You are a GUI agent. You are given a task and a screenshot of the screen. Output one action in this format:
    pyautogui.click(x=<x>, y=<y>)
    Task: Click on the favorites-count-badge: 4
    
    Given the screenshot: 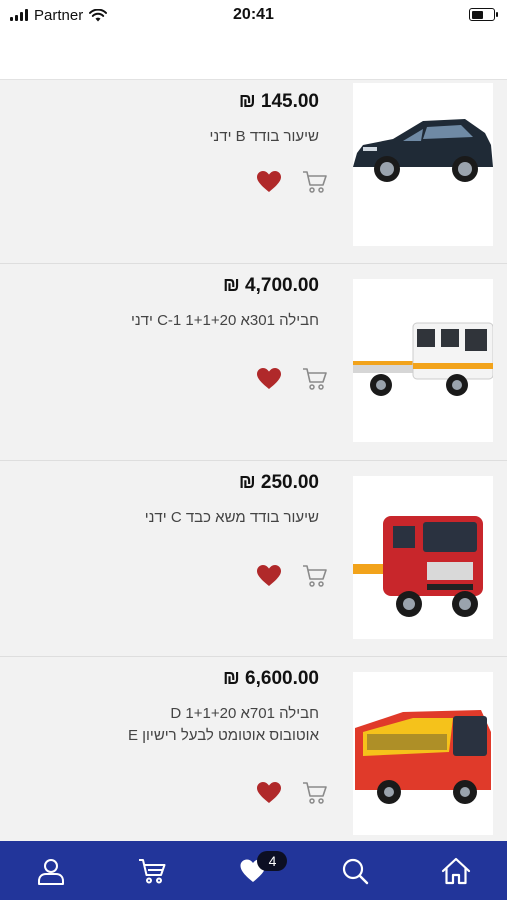 What is the action you would take?
    pyautogui.click(x=272, y=860)
    